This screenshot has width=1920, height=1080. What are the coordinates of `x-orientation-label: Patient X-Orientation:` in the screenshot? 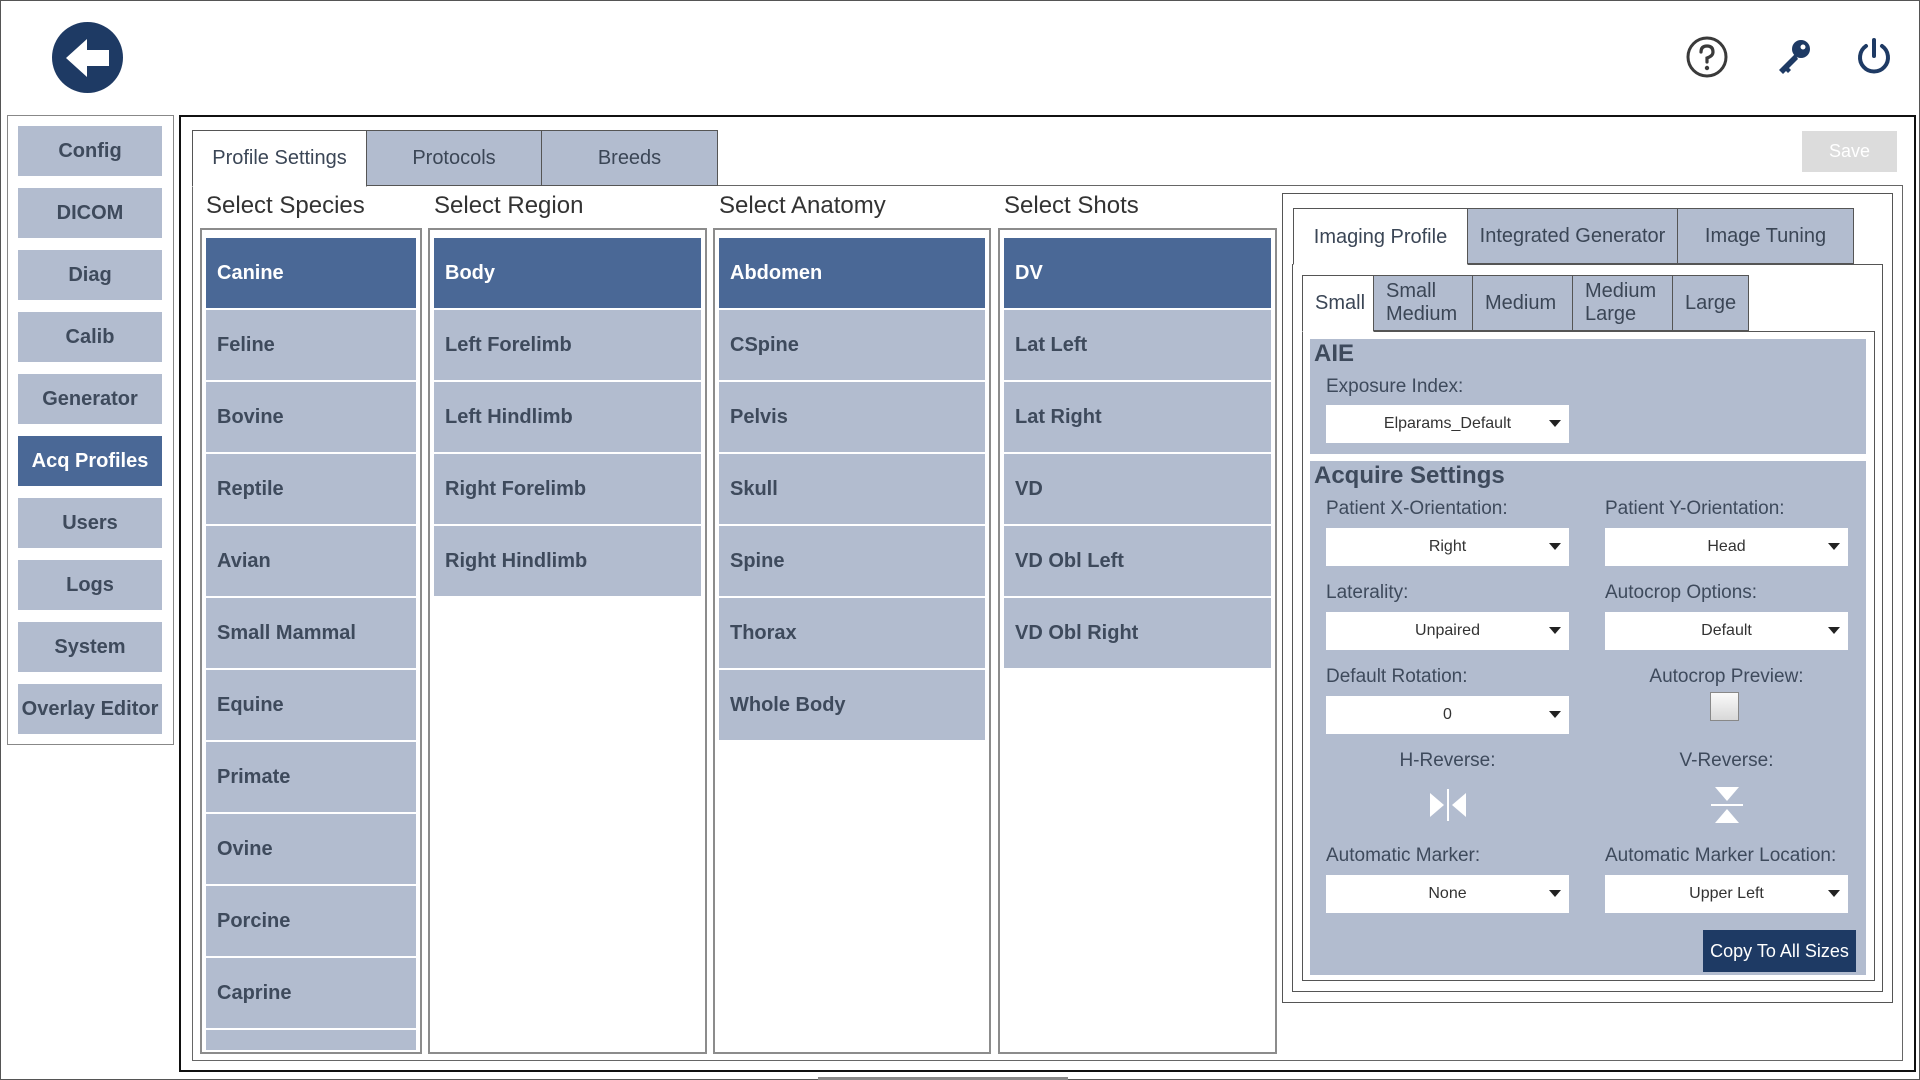 It's located at (1417, 508).